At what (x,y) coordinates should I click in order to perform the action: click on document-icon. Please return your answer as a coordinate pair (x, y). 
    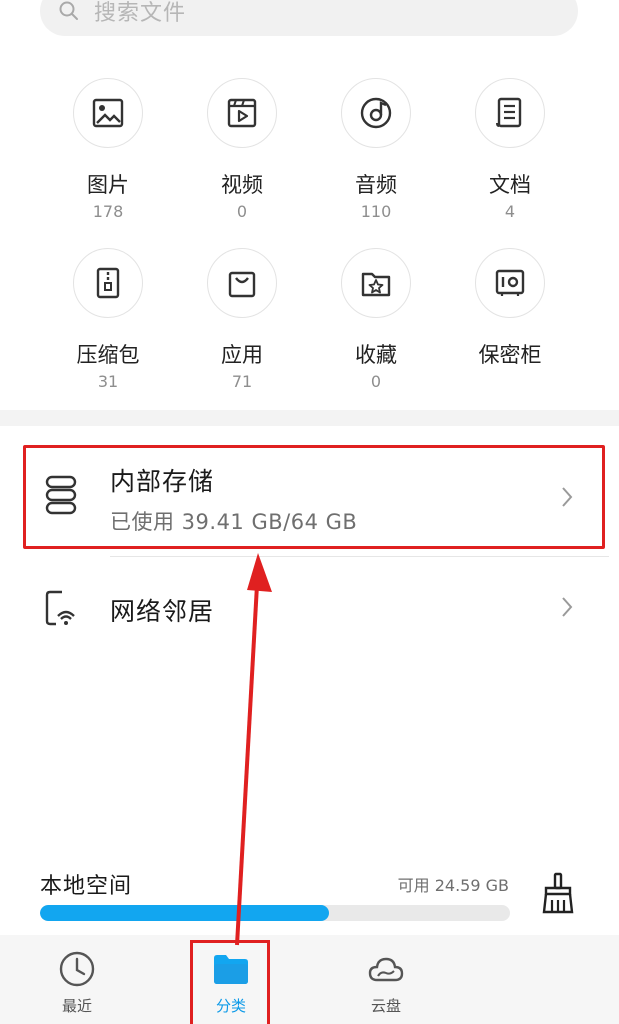
    Looking at the image, I should click on (510, 113).